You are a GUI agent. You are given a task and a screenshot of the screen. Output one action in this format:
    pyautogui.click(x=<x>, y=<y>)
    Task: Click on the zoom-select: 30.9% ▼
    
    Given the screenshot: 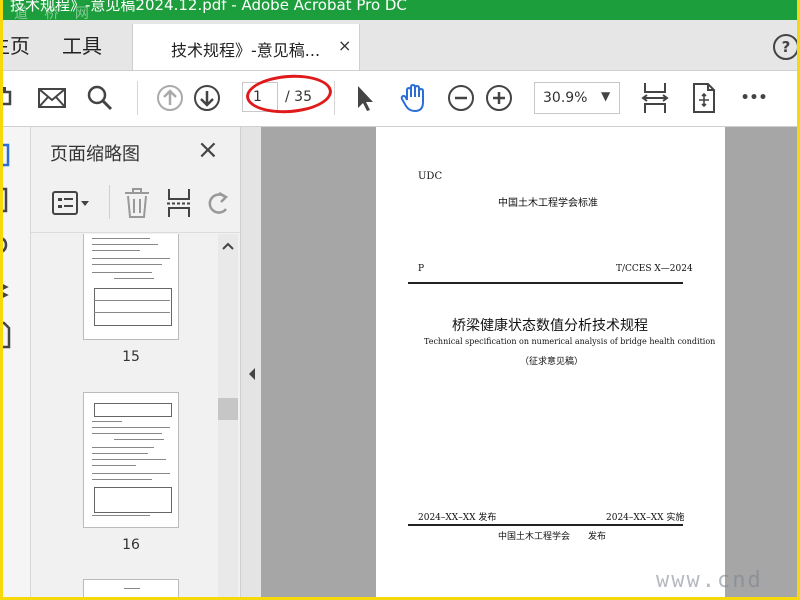 What is the action you would take?
    pyautogui.click(x=577, y=98)
    